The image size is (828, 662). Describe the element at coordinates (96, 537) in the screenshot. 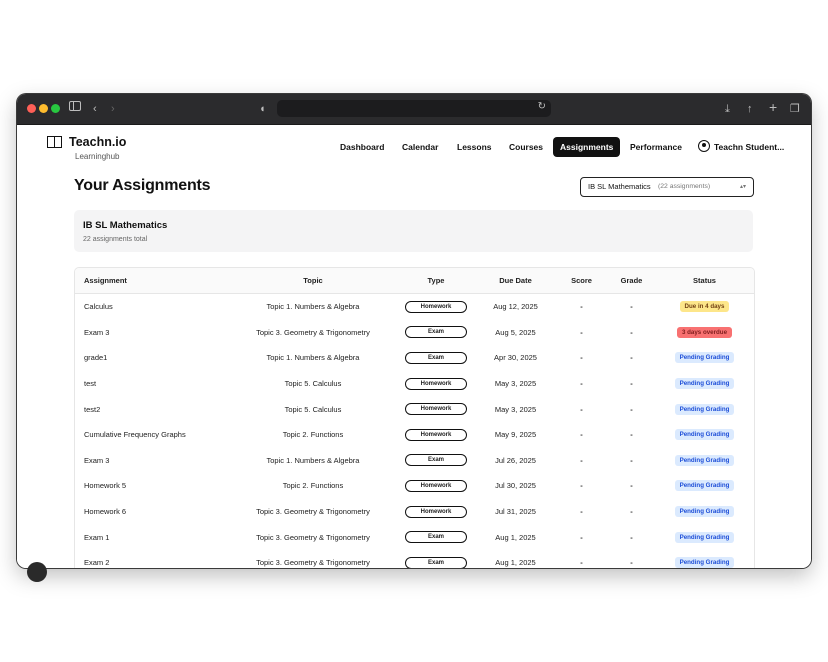

I see `assignment-name: Exam 1` at that location.